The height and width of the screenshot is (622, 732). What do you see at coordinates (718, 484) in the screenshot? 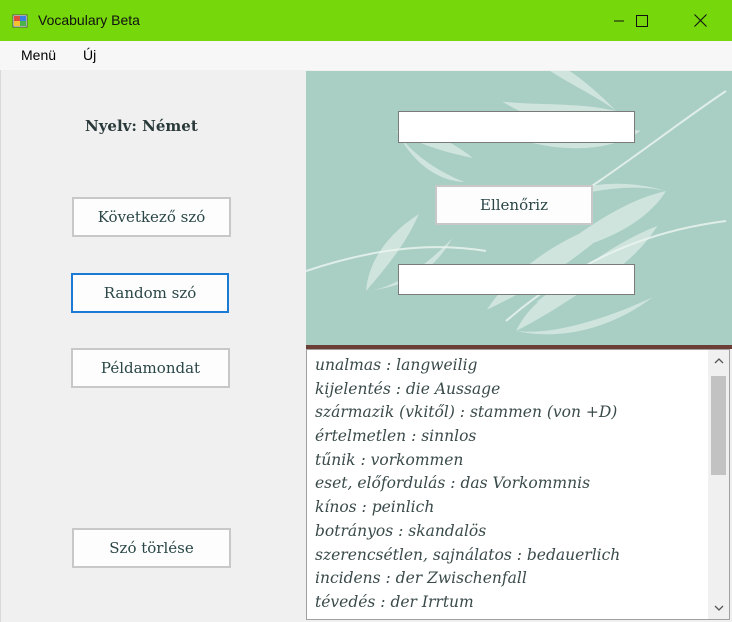
I see `vertical-scrollbar` at bounding box center [718, 484].